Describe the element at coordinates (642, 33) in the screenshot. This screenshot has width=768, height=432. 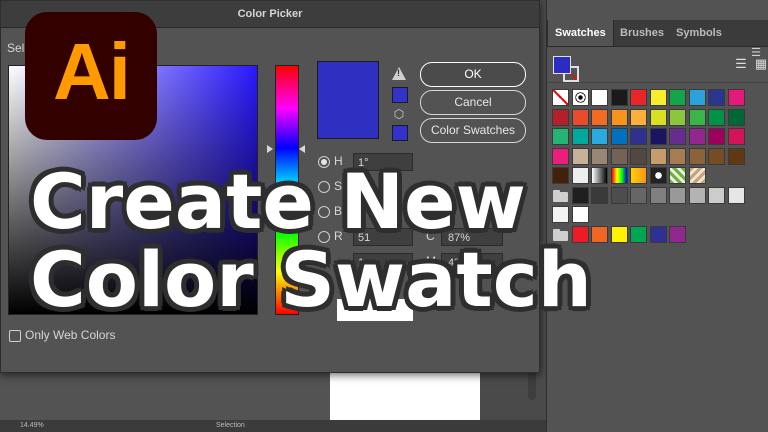
I see `tab-brushes: Brushes` at that location.